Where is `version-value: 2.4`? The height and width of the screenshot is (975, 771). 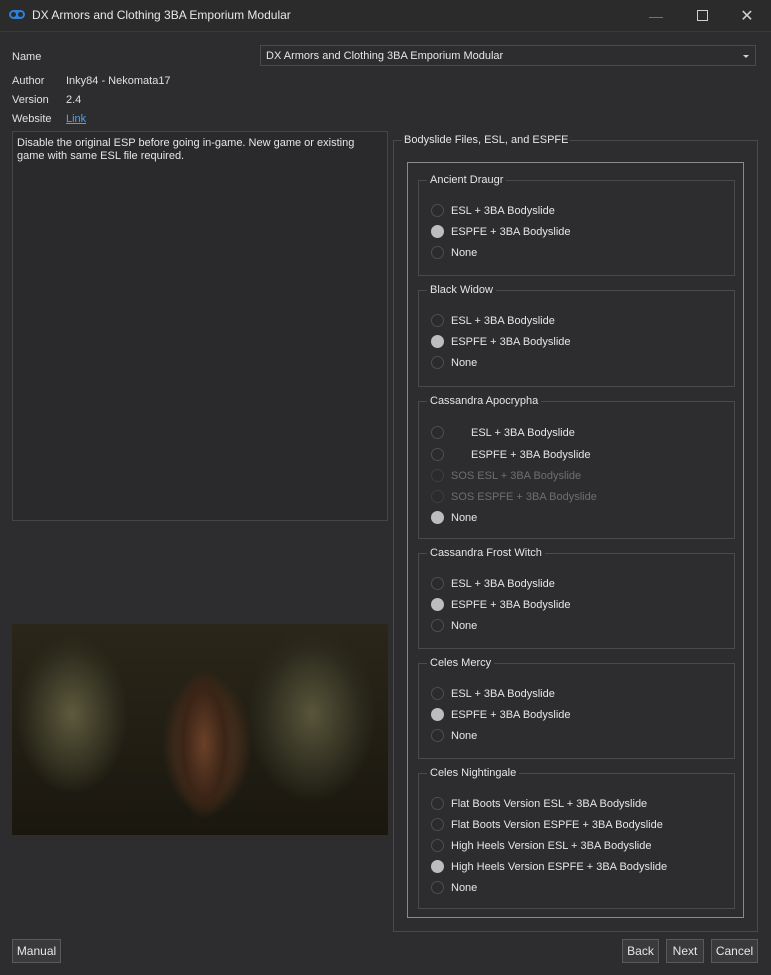 version-value: 2.4 is located at coordinates (74, 100).